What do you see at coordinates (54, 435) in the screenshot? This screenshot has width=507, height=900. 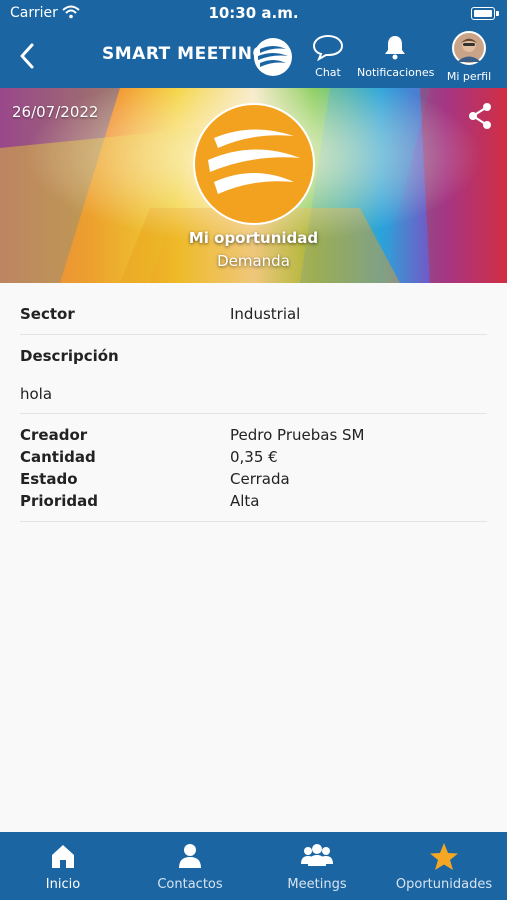 I see `creator-label: Creador` at bounding box center [54, 435].